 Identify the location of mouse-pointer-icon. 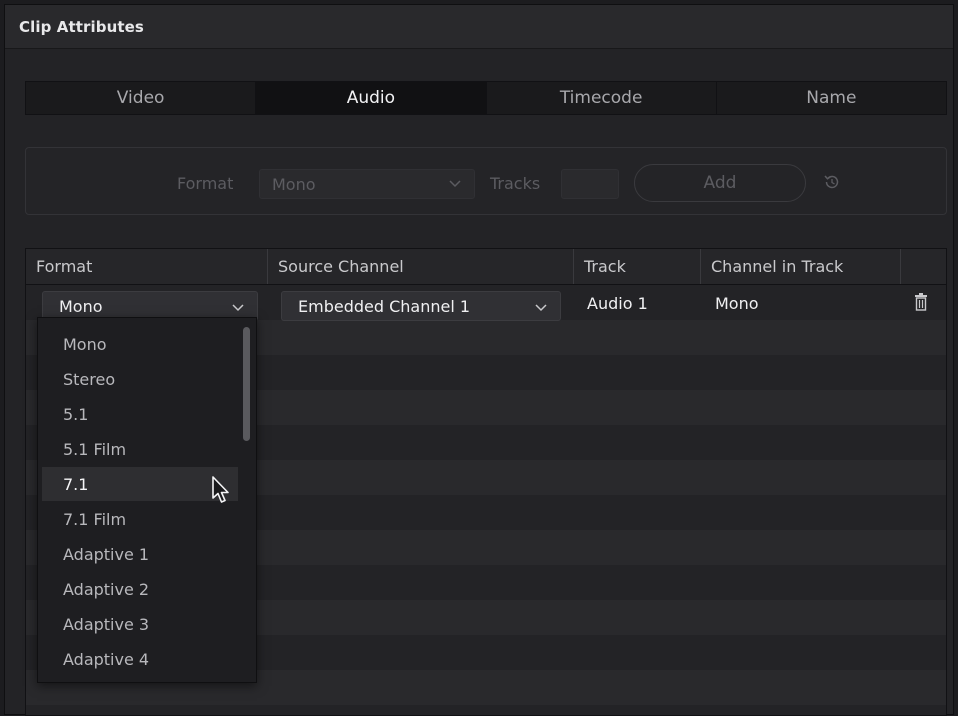
(220, 489).